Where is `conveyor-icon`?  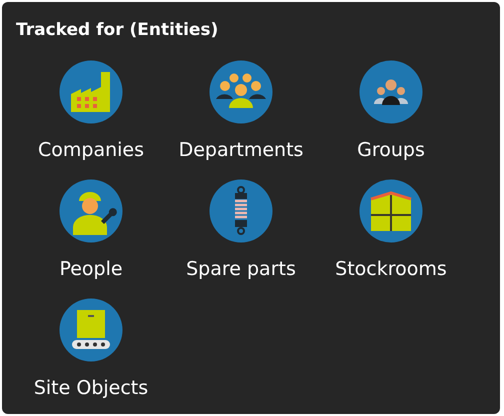
conveyor-icon is located at coordinates (91, 330).